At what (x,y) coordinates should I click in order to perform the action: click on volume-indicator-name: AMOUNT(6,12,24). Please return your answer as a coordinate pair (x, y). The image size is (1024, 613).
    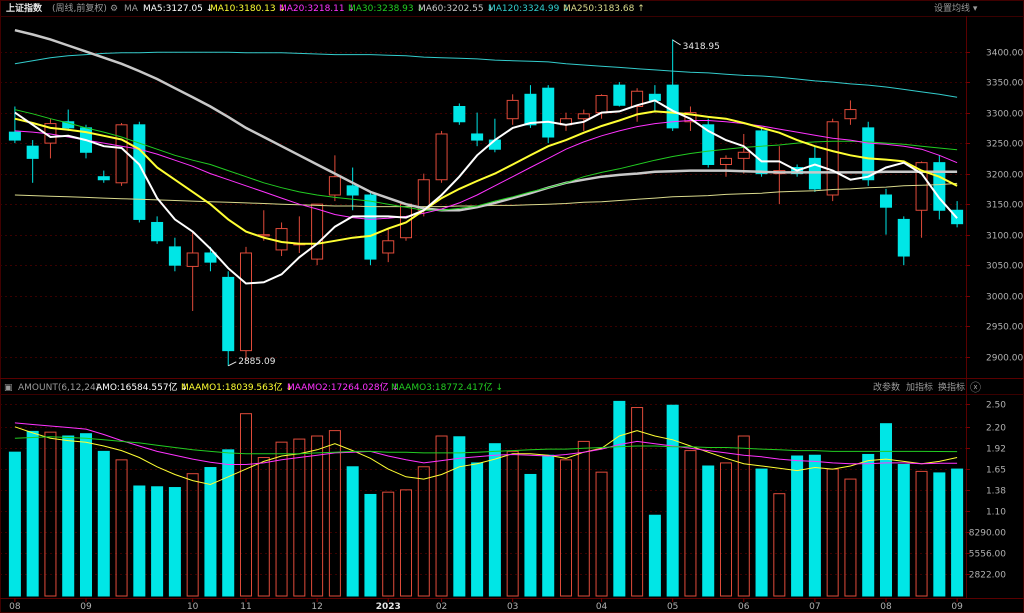
    Looking at the image, I should click on (58, 388).